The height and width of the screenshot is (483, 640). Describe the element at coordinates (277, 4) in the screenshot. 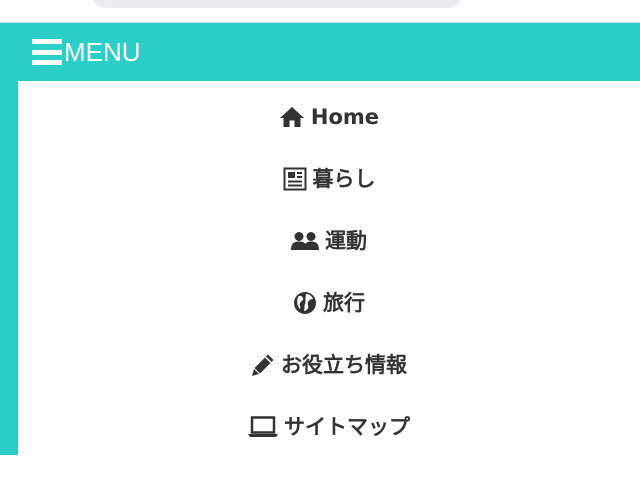

I see `search-box` at that location.